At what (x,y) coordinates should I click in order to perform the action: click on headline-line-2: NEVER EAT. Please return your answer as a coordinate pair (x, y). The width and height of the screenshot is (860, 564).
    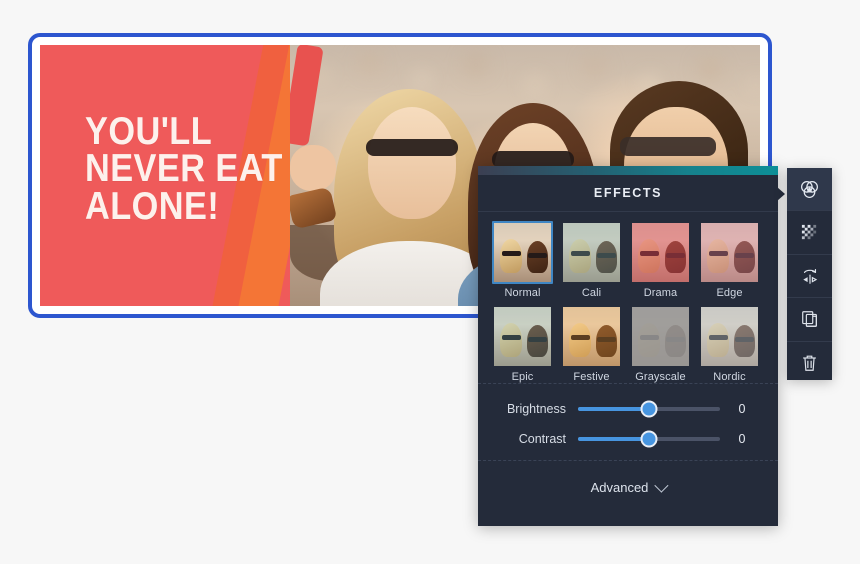
    Looking at the image, I should click on (184, 169).